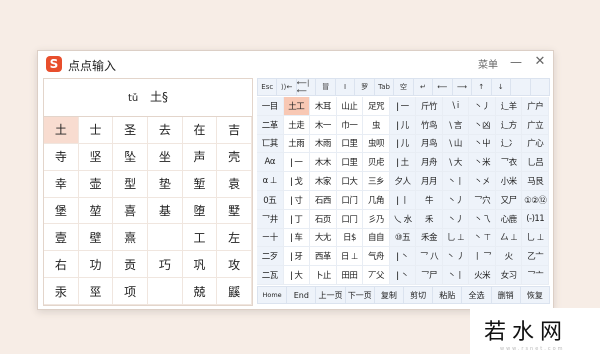 Image resolution: width=600 pixels, height=354 pixels. Describe the element at coordinates (376, 275) in the screenshot. I see `stroke-cell: 丆父` at that location.